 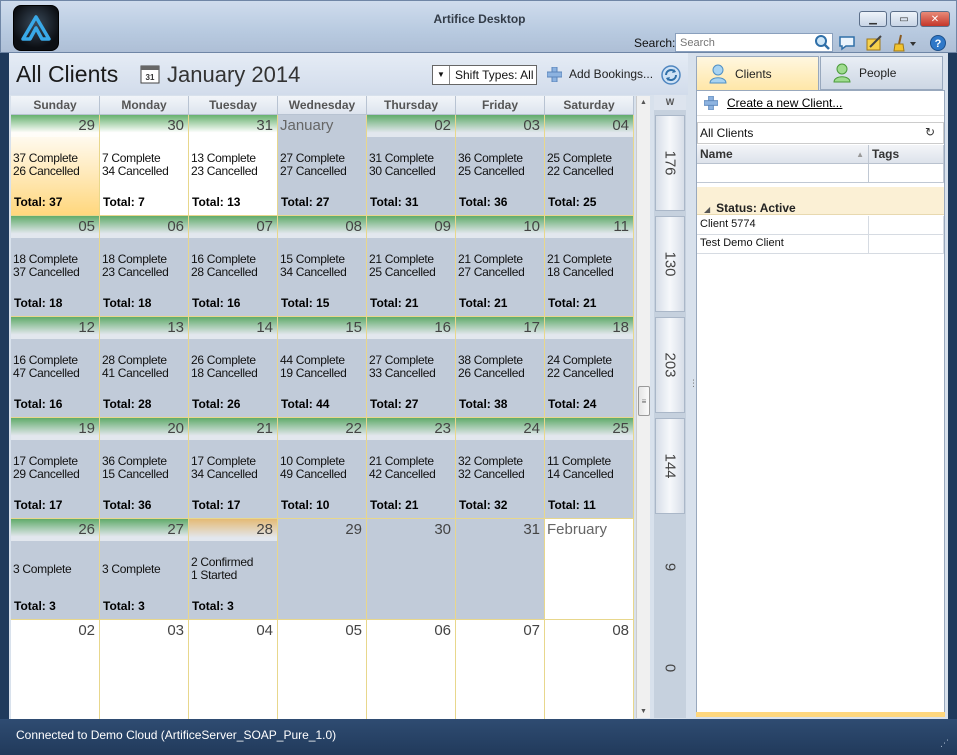 What do you see at coordinates (756, 208) in the screenshot?
I see `group-label-text: Status: Active` at bounding box center [756, 208].